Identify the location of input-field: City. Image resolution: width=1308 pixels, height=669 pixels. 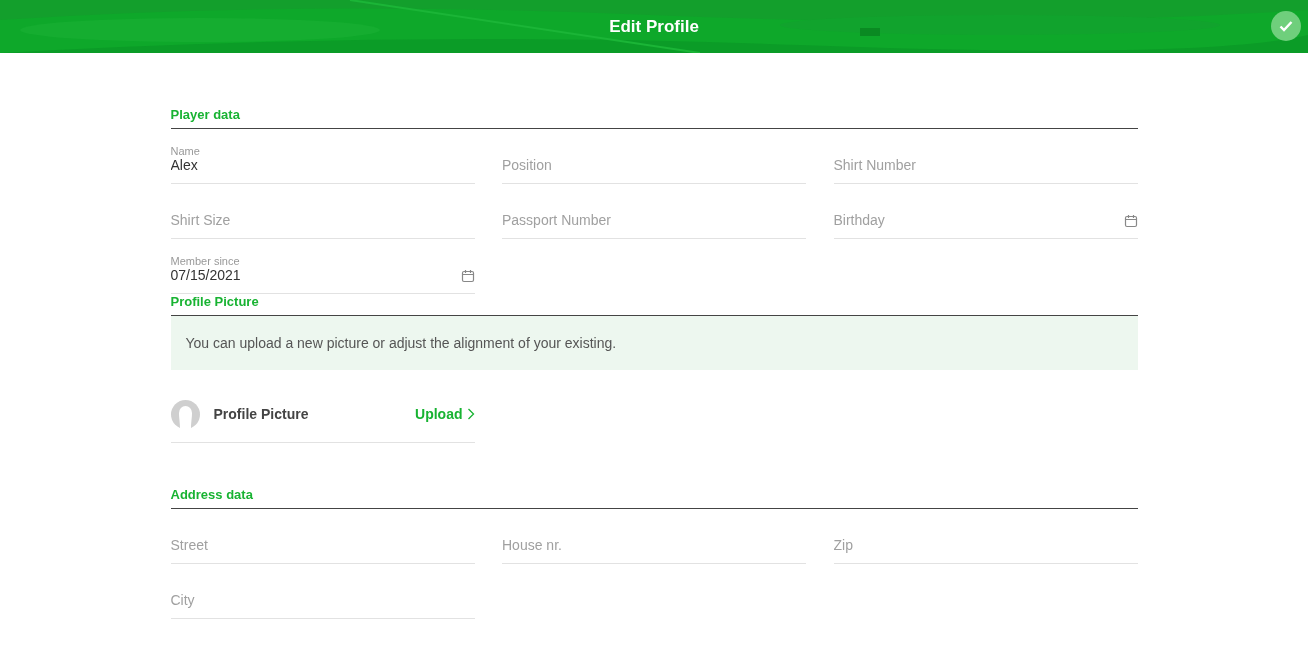
(322, 600).